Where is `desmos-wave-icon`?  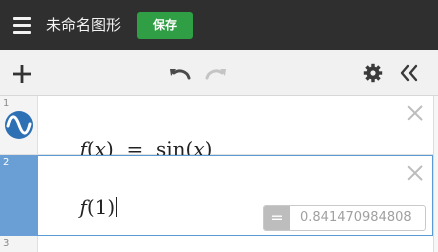 desmos-wave-icon is located at coordinates (19, 125).